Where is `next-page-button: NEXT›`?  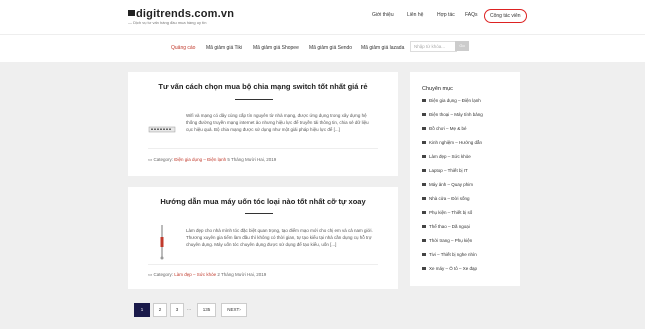
next-page-button: NEXT› is located at coordinates (234, 310).